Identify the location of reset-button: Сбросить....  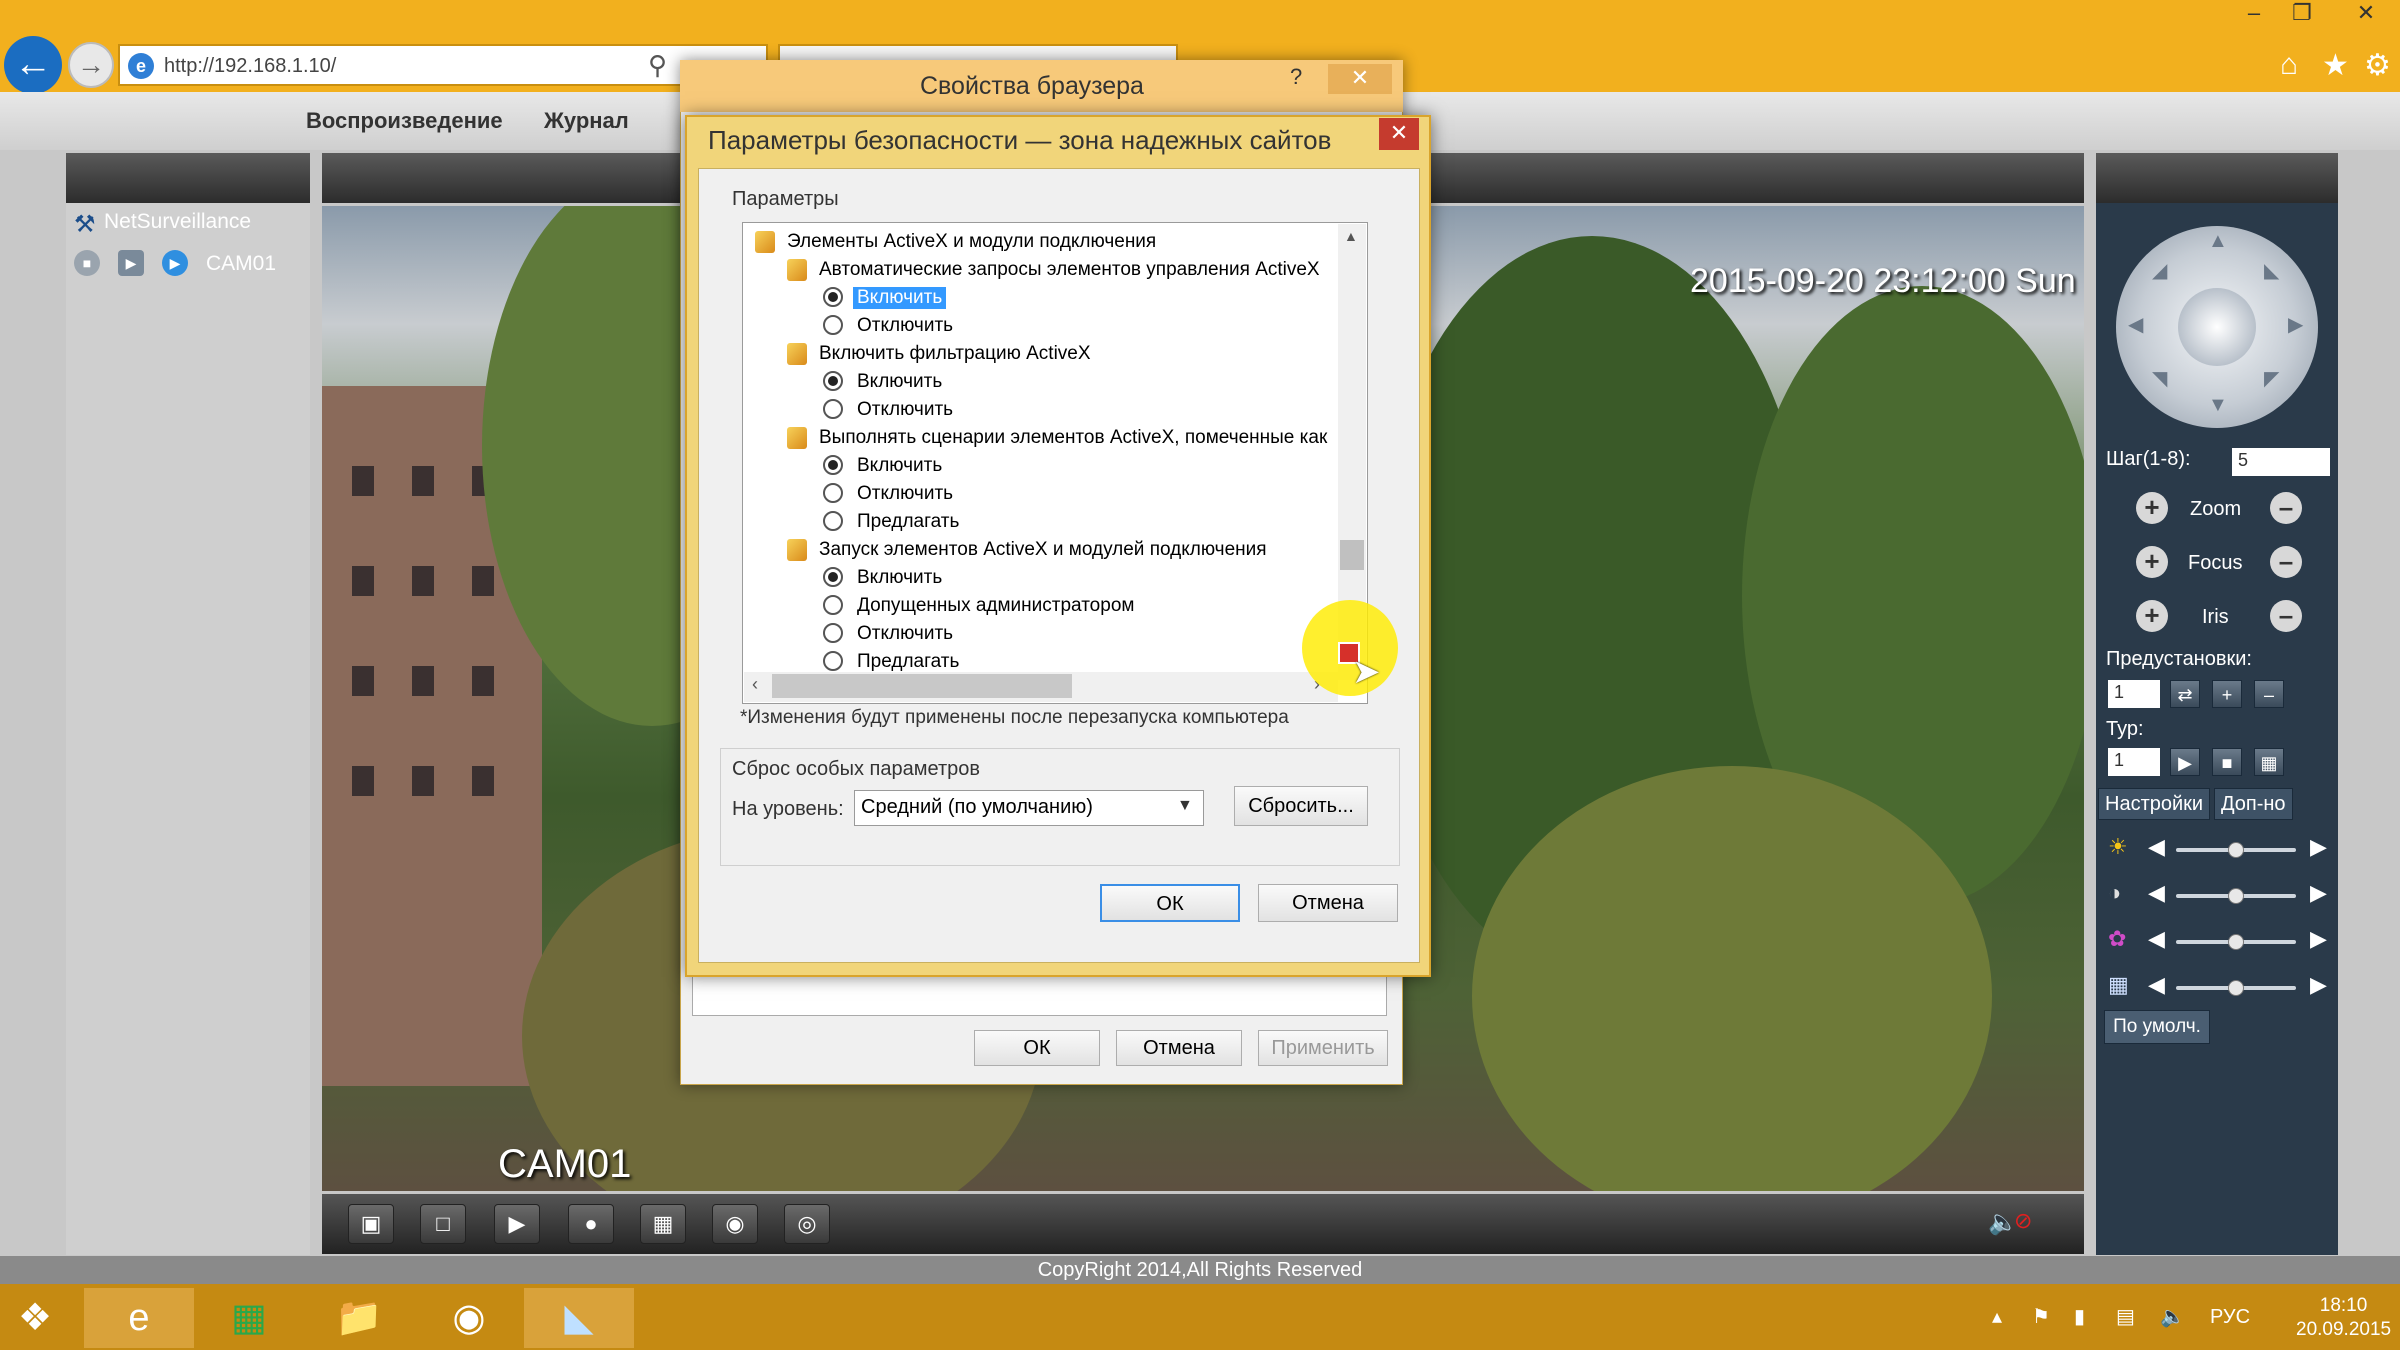
(1301, 806).